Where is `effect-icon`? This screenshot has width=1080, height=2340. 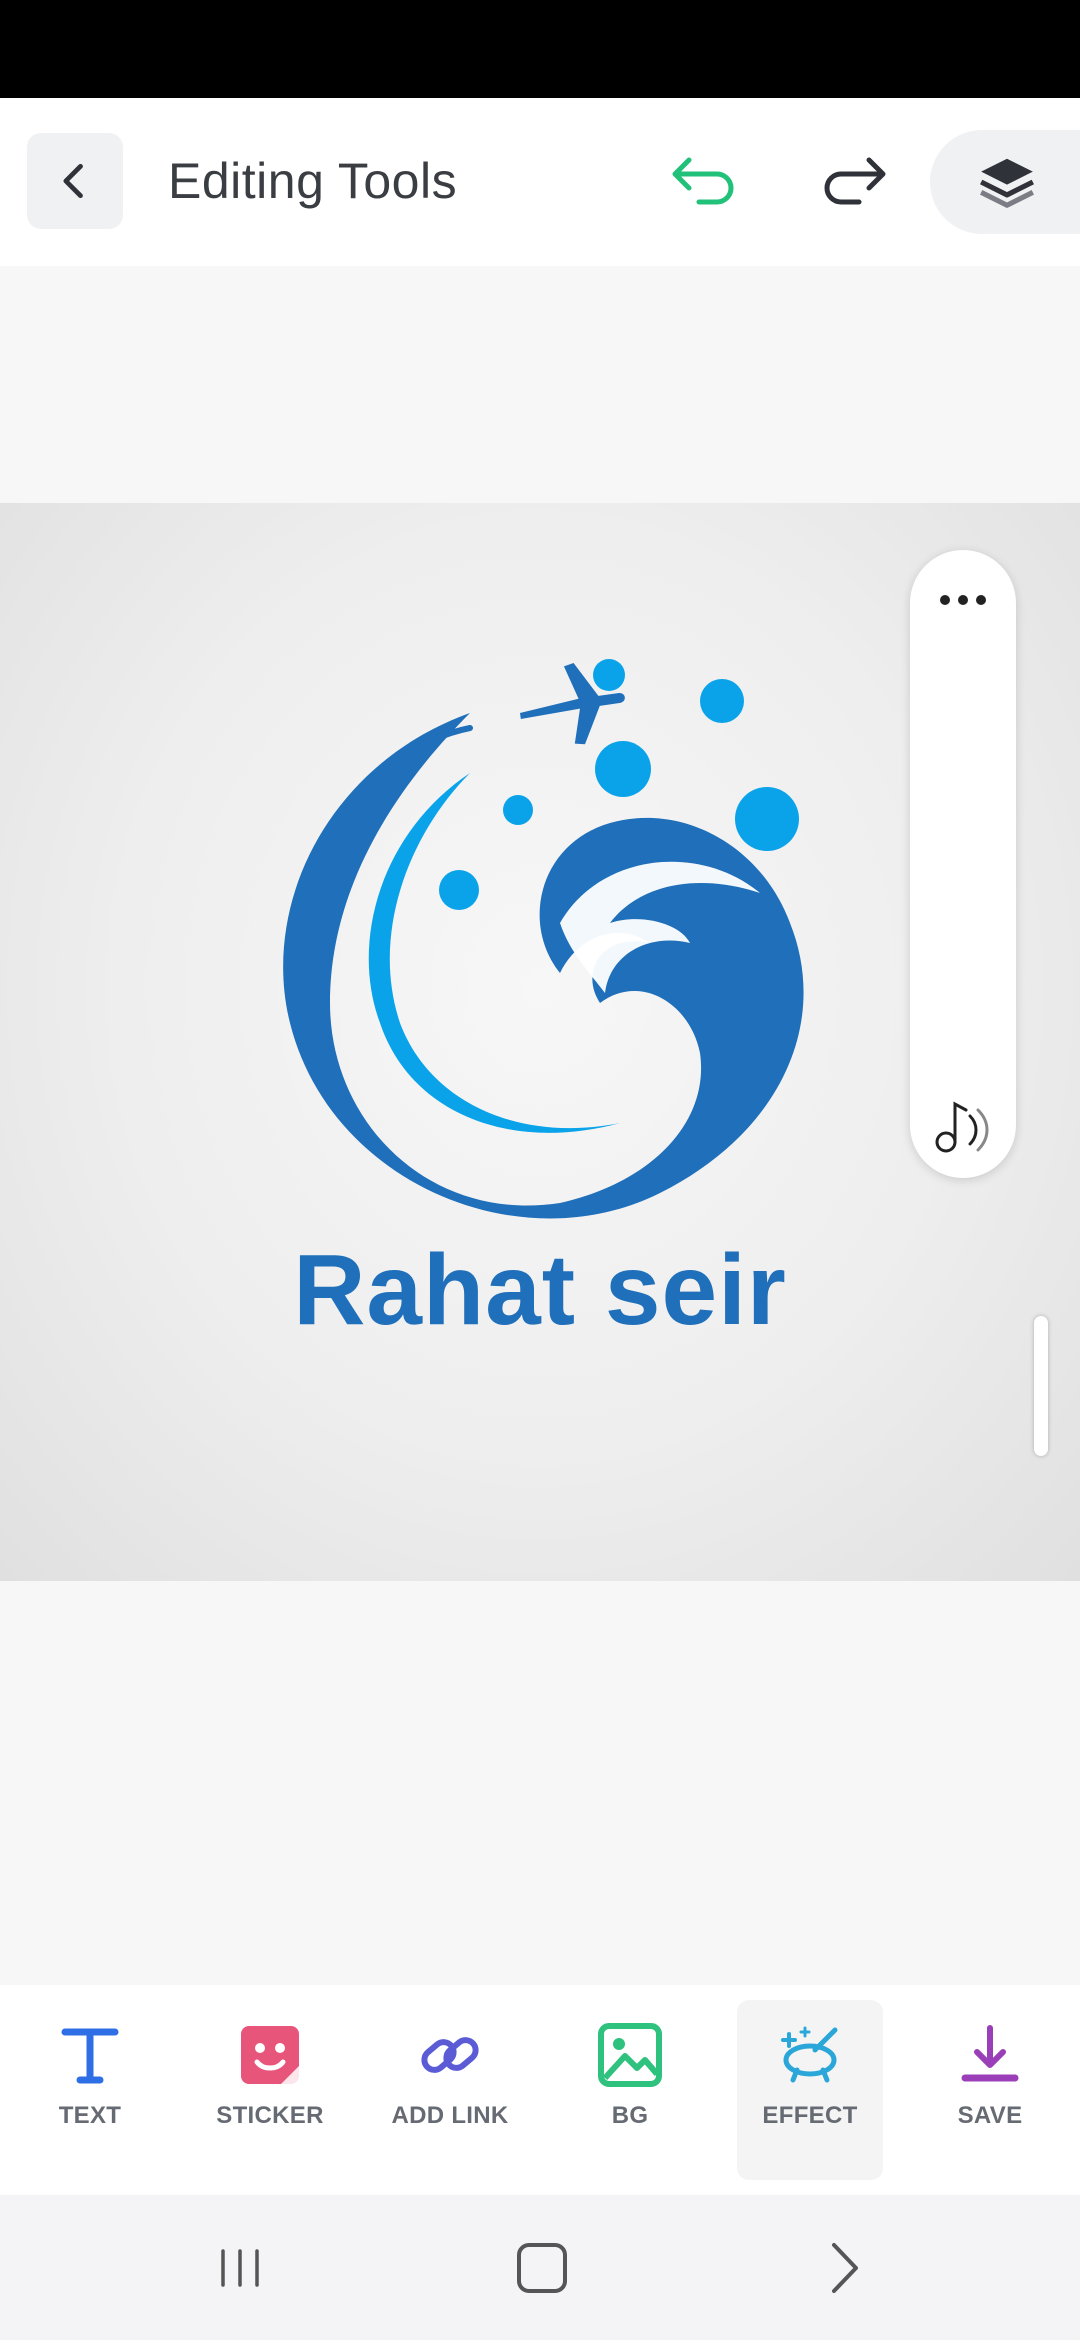 effect-icon is located at coordinates (809, 2054).